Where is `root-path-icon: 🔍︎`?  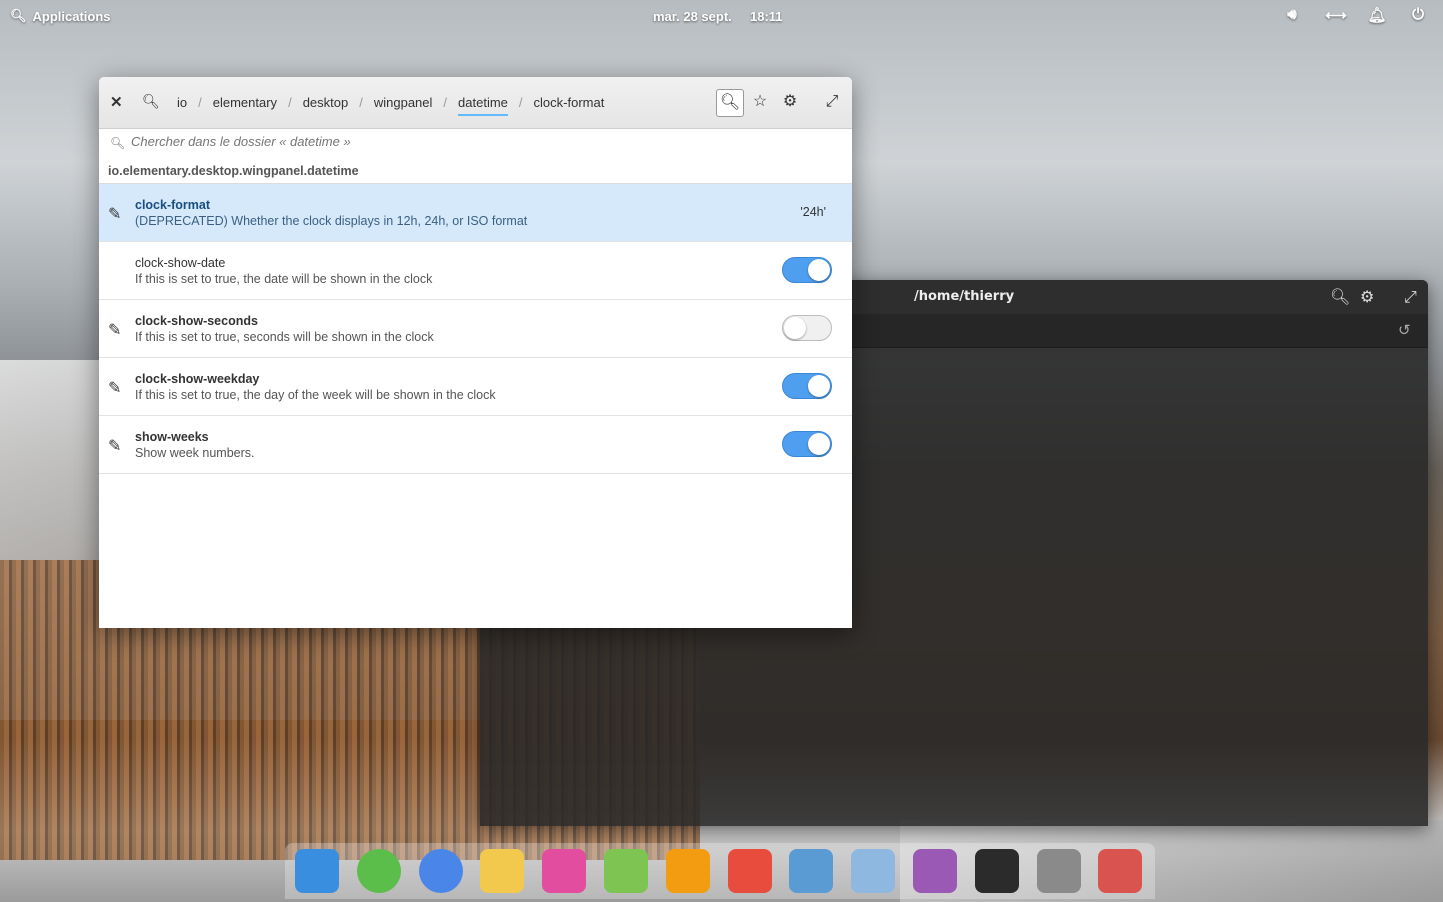
root-path-icon: 🔍︎ is located at coordinates (151, 101).